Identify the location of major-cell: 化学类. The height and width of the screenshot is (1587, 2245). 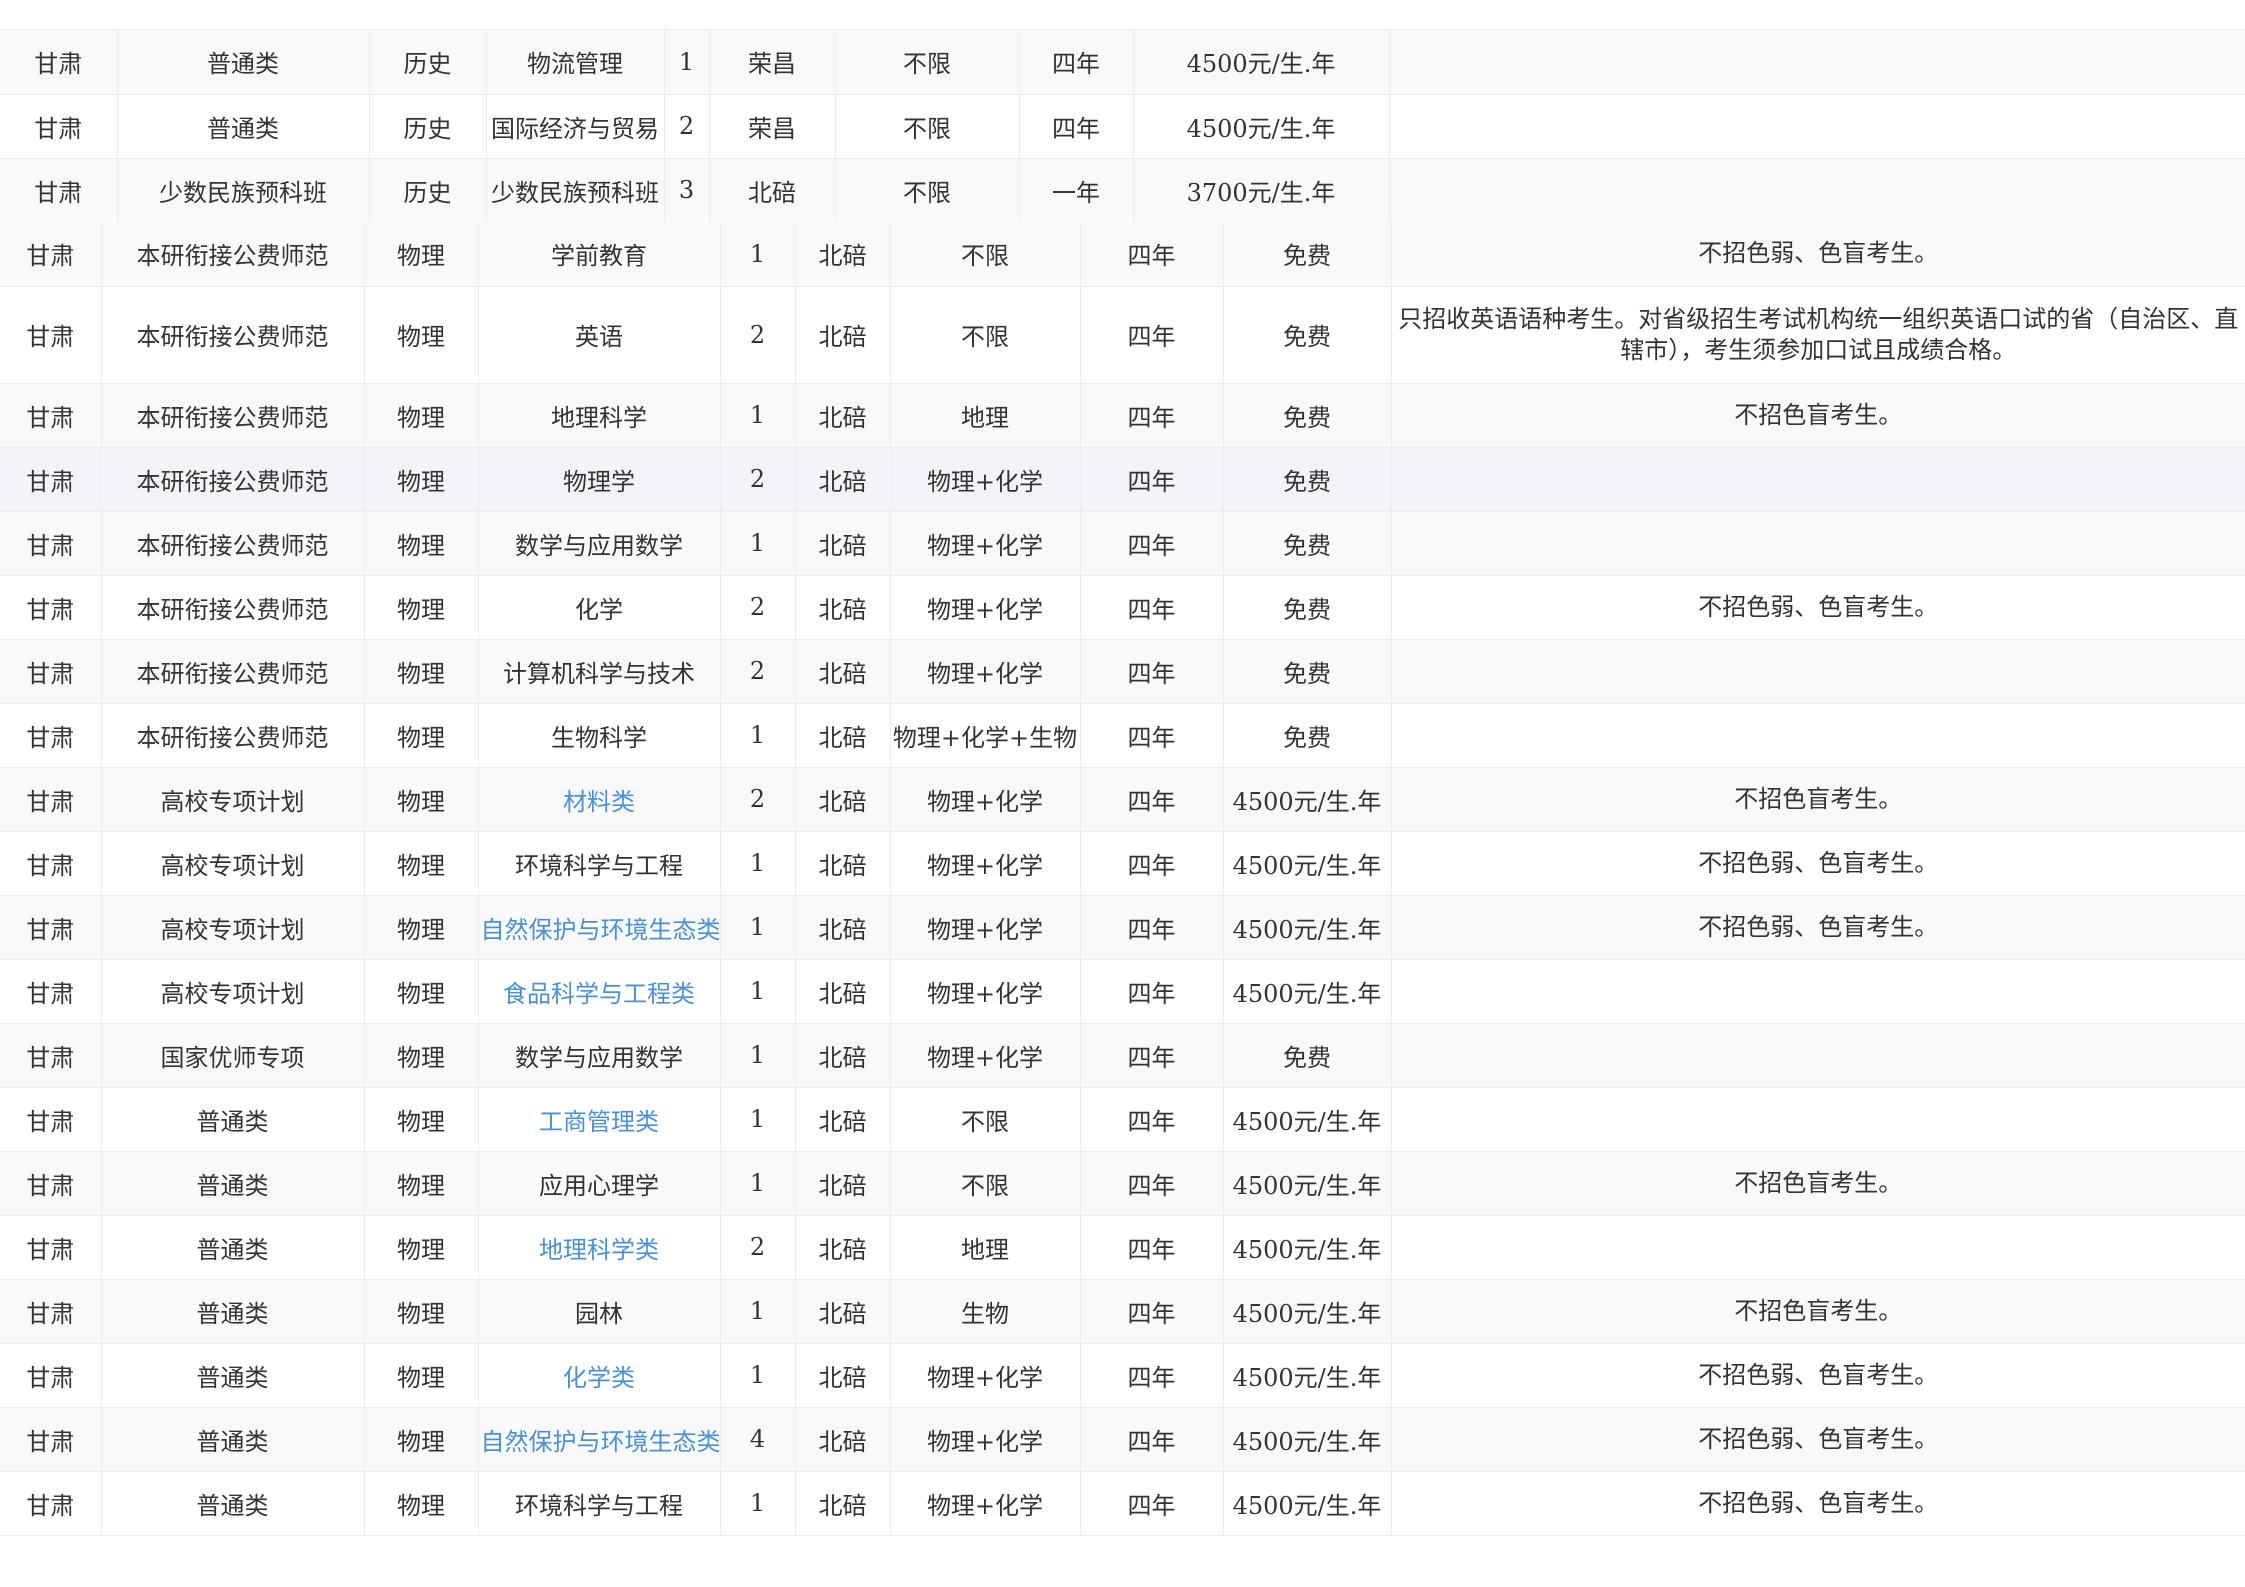
(599, 1375).